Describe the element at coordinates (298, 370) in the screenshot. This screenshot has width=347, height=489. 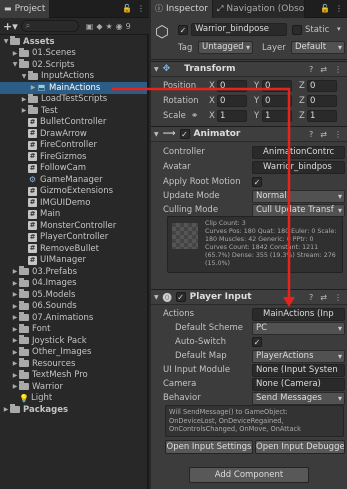
I see `ui-input-module-field: None (Input Systen` at that location.